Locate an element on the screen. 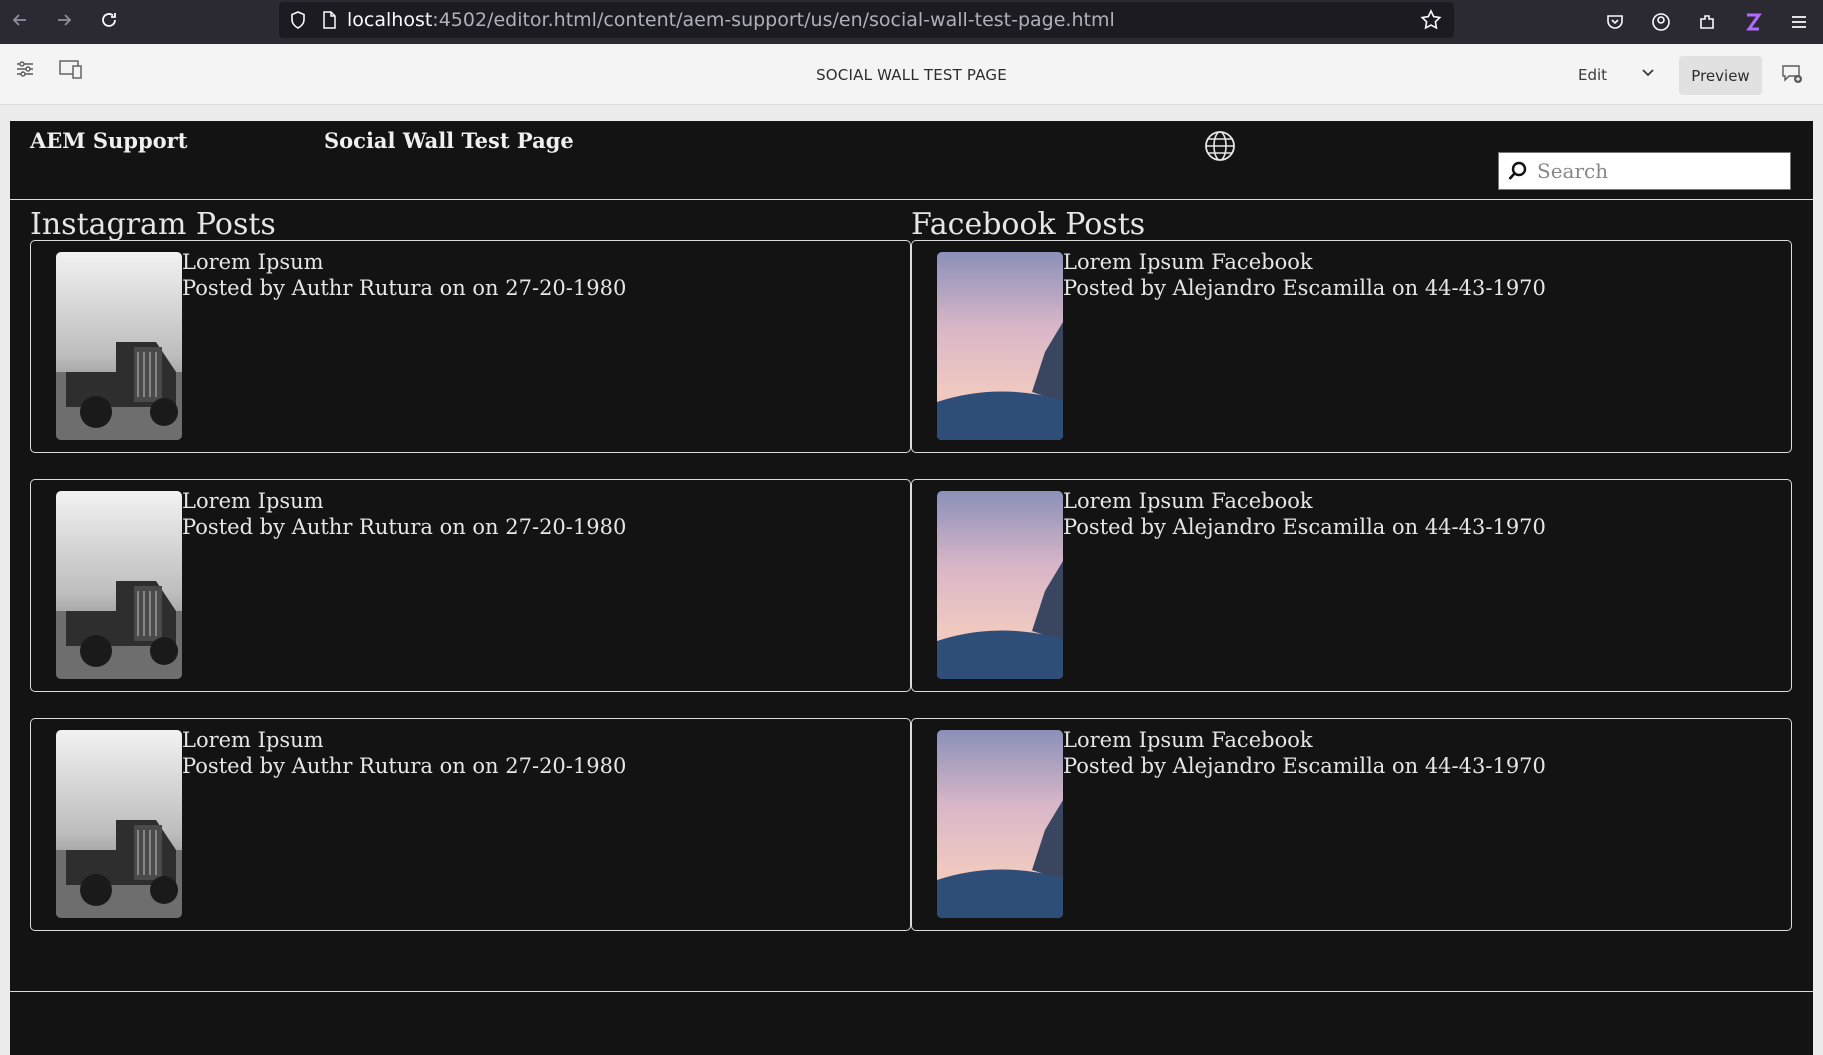 This screenshot has width=1823, height=1055. preview-button: Preview is located at coordinates (1720, 75).